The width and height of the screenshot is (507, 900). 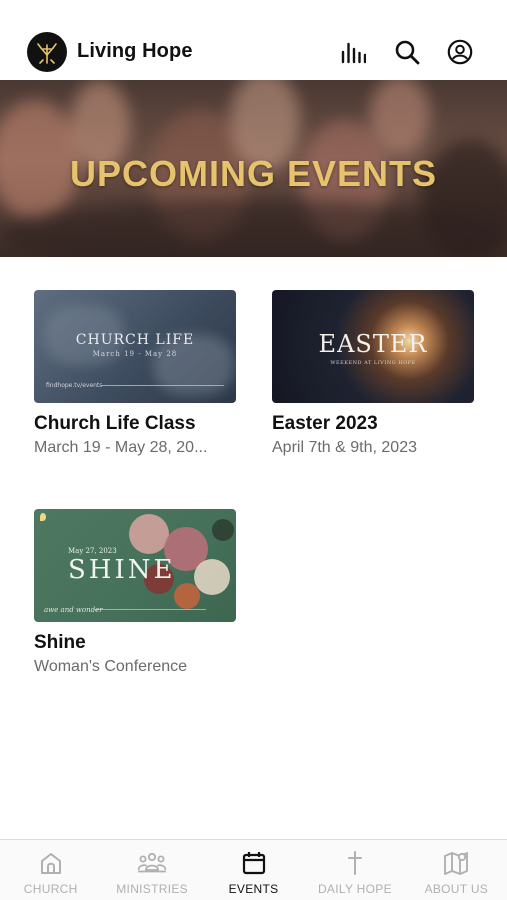 I want to click on hero-title: UPCOMING EVENTS, so click(x=253, y=173).